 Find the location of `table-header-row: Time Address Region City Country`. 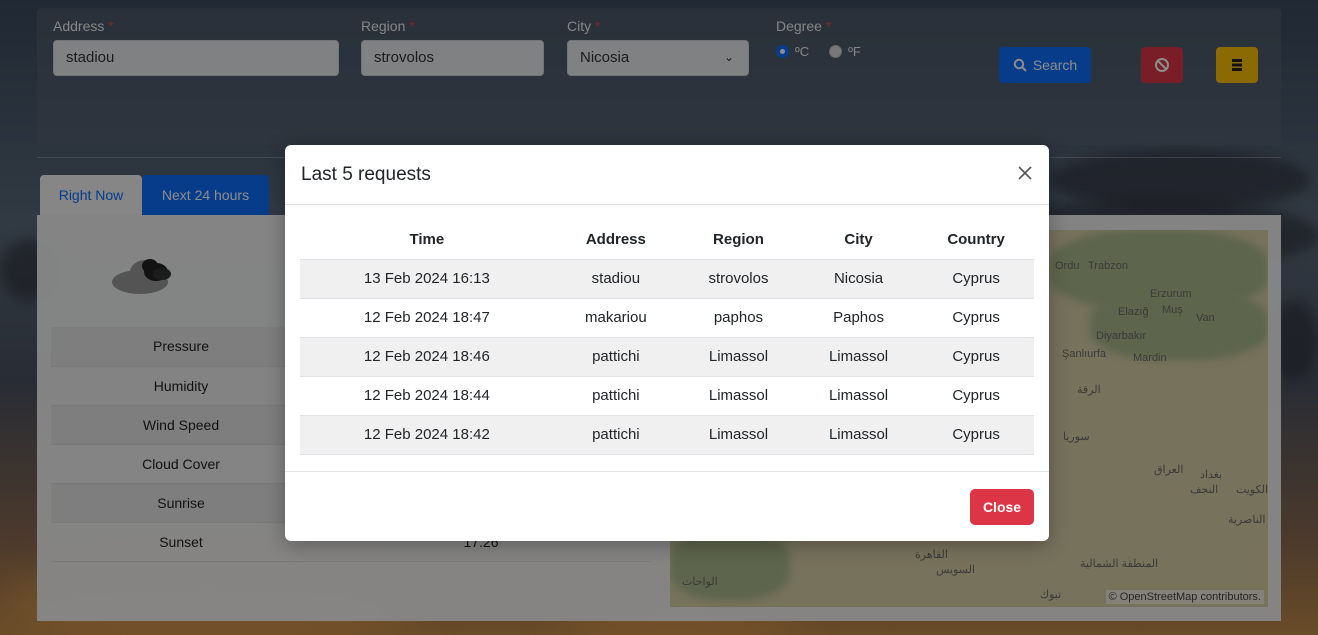

table-header-row: Time Address Region City Country is located at coordinates (667, 240).